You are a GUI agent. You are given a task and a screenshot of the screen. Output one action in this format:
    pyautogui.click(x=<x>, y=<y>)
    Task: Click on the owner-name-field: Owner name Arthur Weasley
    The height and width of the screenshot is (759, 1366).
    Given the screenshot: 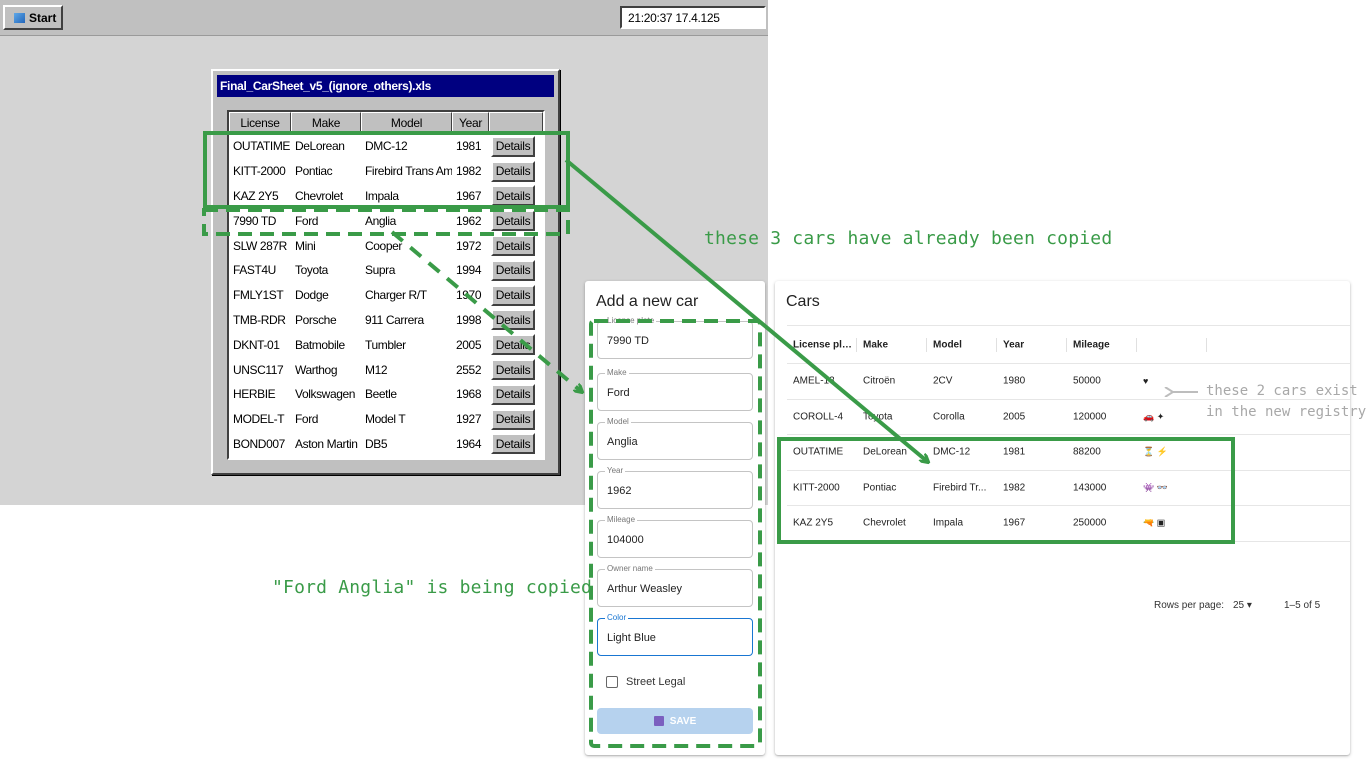 What is the action you would take?
    pyautogui.click(x=675, y=585)
    